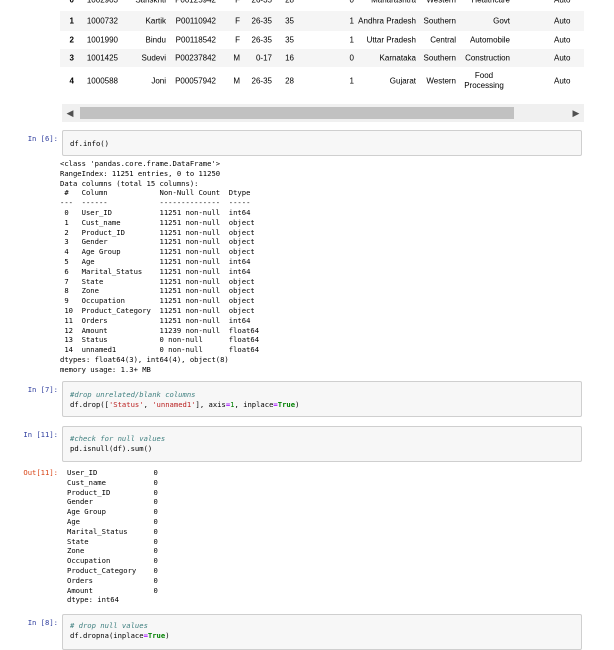  I want to click on table-cell-product: P00057942, so click(195, 81).